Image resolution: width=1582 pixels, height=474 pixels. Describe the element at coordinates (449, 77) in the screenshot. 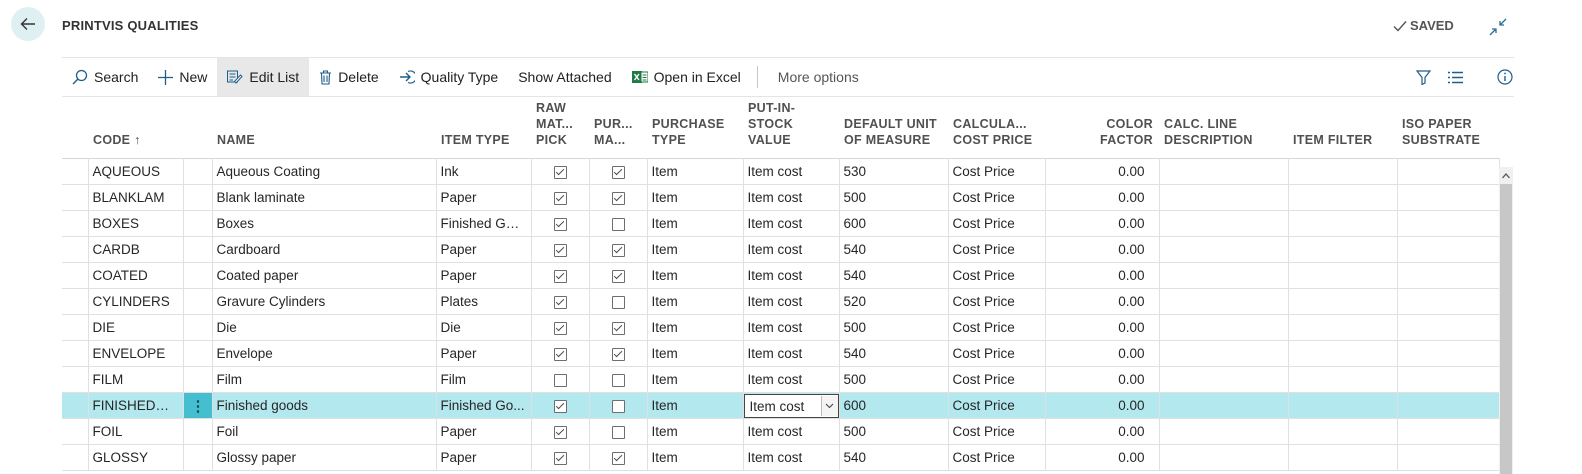

I see `quality-type-button: Quality Type` at that location.